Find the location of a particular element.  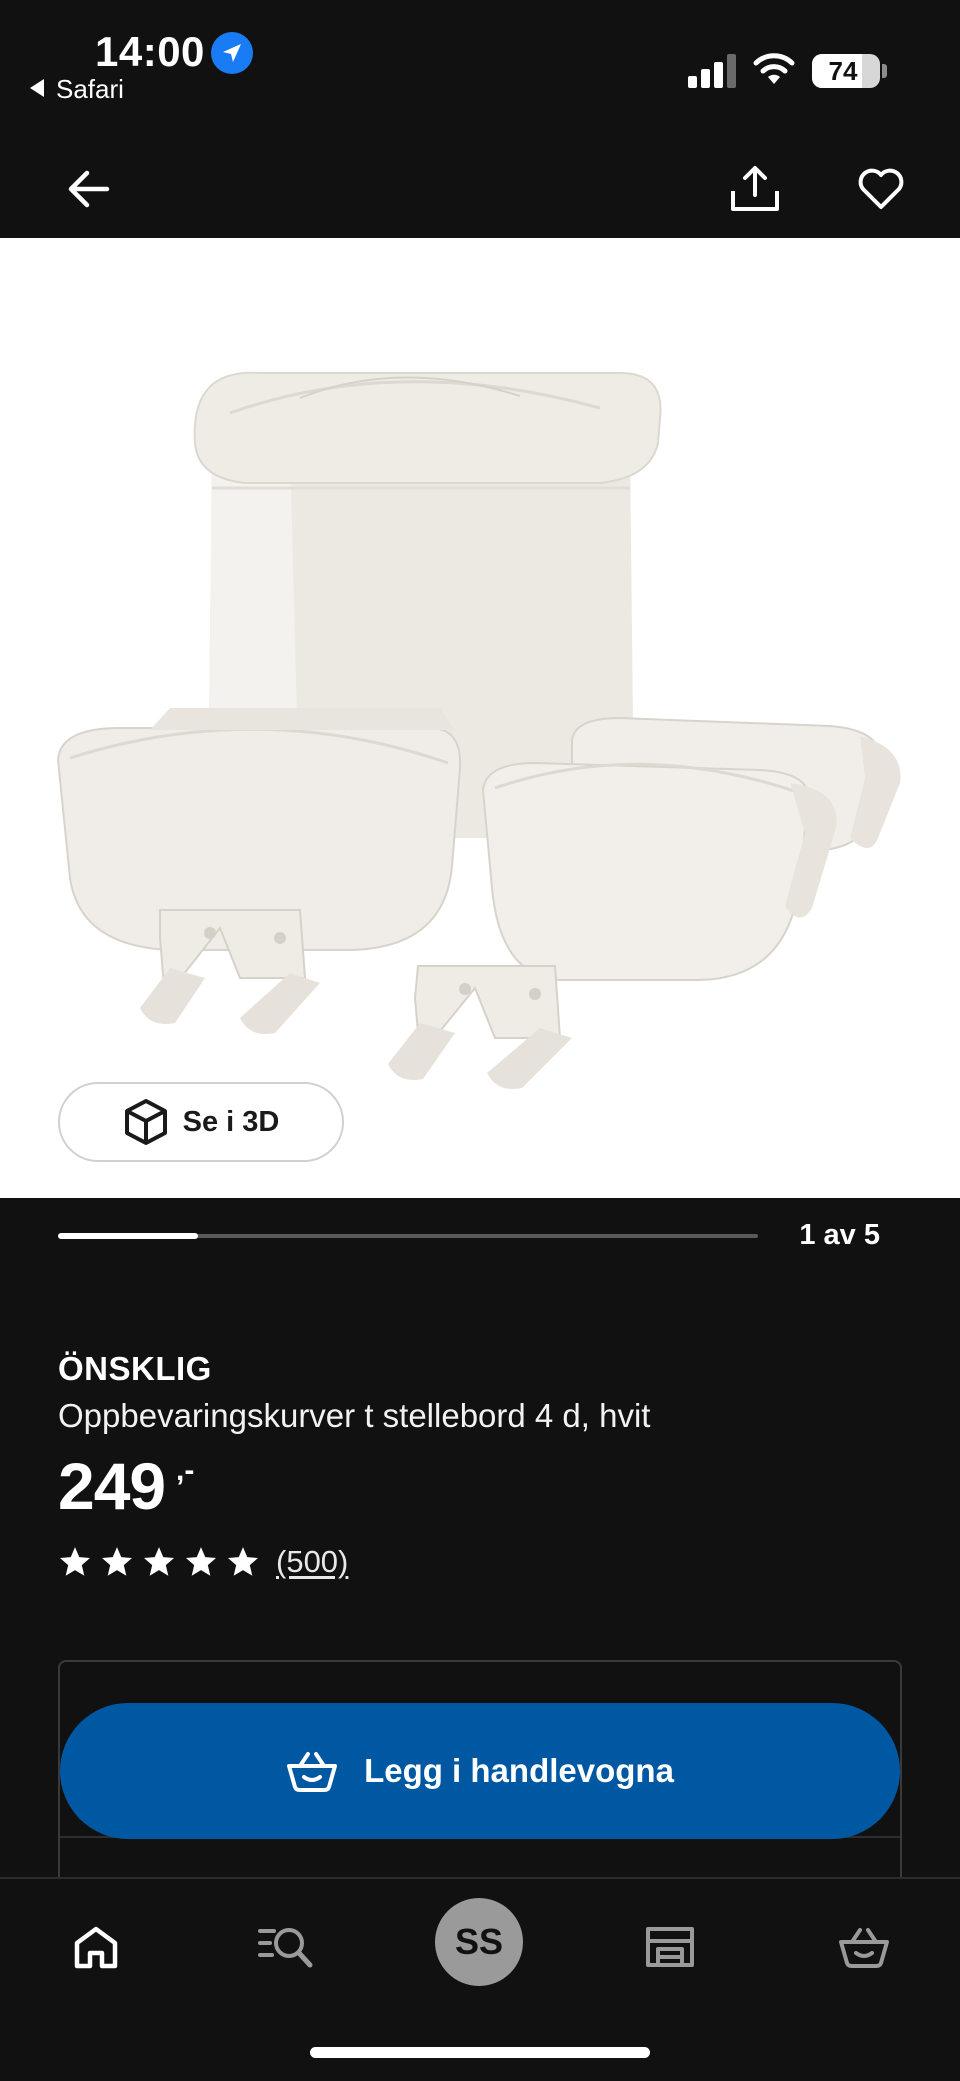

back-button is located at coordinates (89, 189).